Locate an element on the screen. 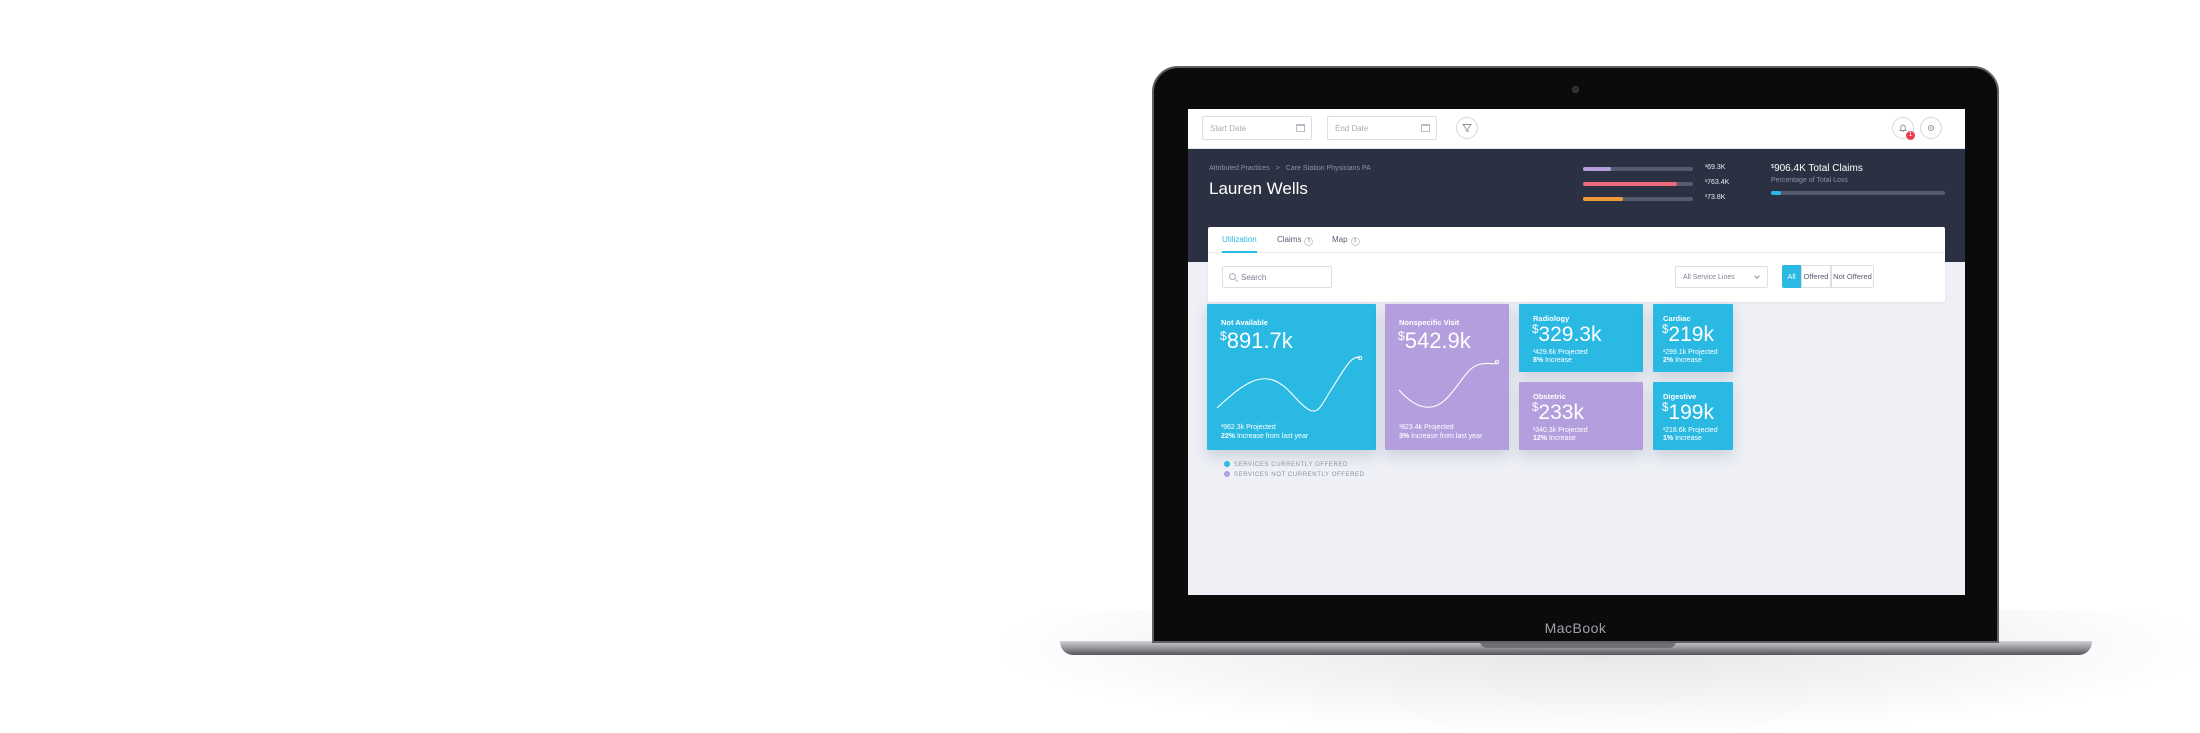 The width and height of the screenshot is (2200, 733). card-title: Cardiac is located at coordinates (1677, 318).